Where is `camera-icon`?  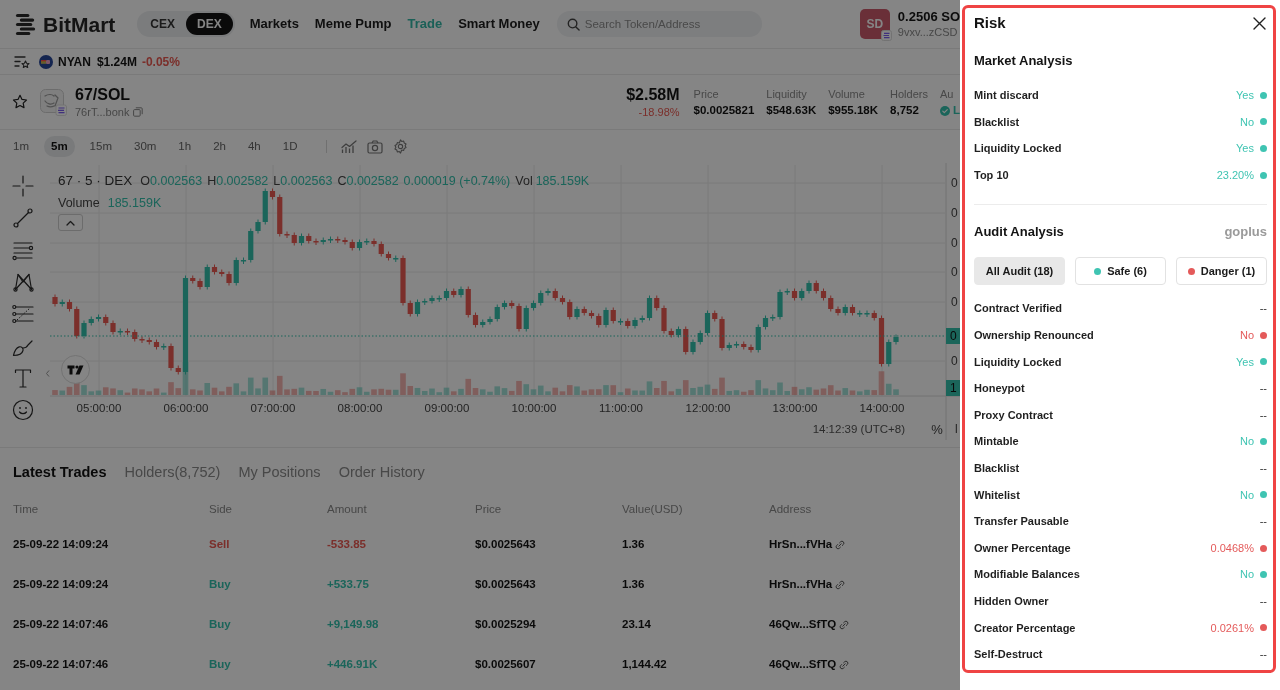
camera-icon is located at coordinates (375, 146).